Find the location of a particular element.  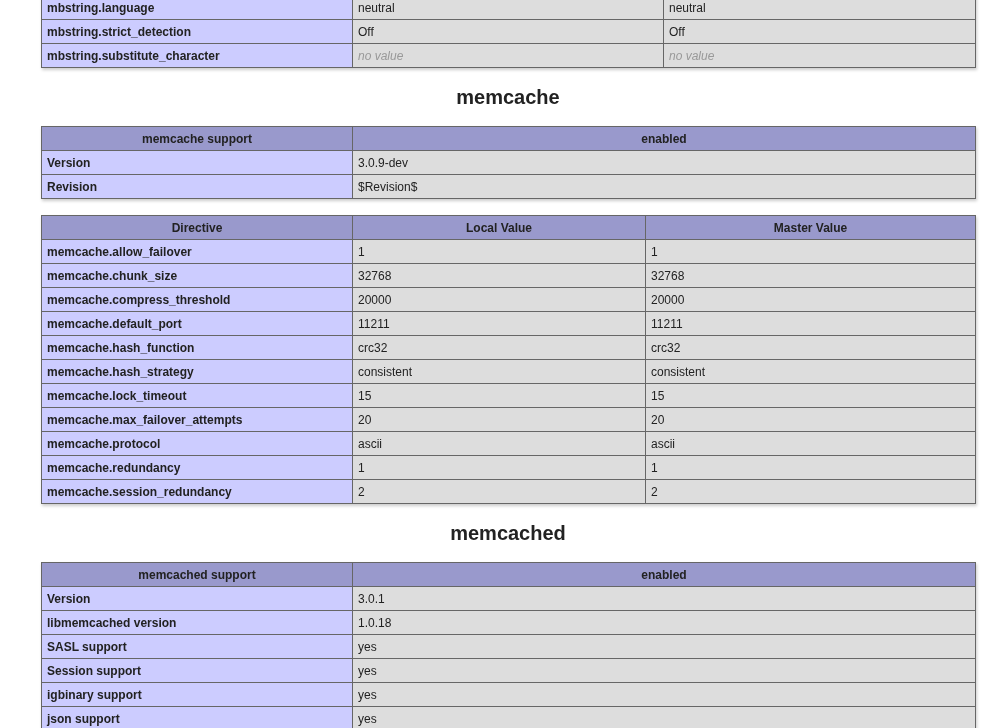

key-cell: memcache.default_port is located at coordinates (197, 323).